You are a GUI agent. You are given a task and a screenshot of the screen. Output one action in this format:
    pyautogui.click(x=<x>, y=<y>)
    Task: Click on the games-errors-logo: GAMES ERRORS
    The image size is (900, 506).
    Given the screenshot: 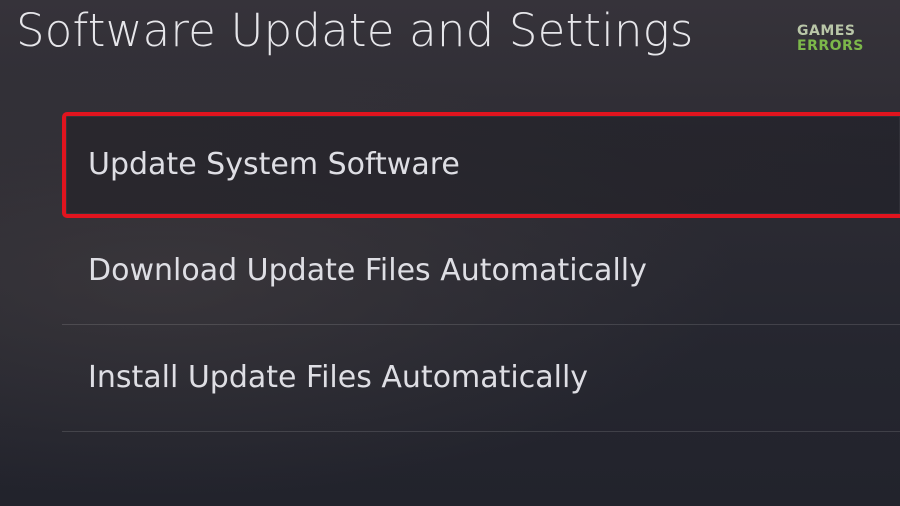 What is the action you would take?
    pyautogui.click(x=833, y=39)
    